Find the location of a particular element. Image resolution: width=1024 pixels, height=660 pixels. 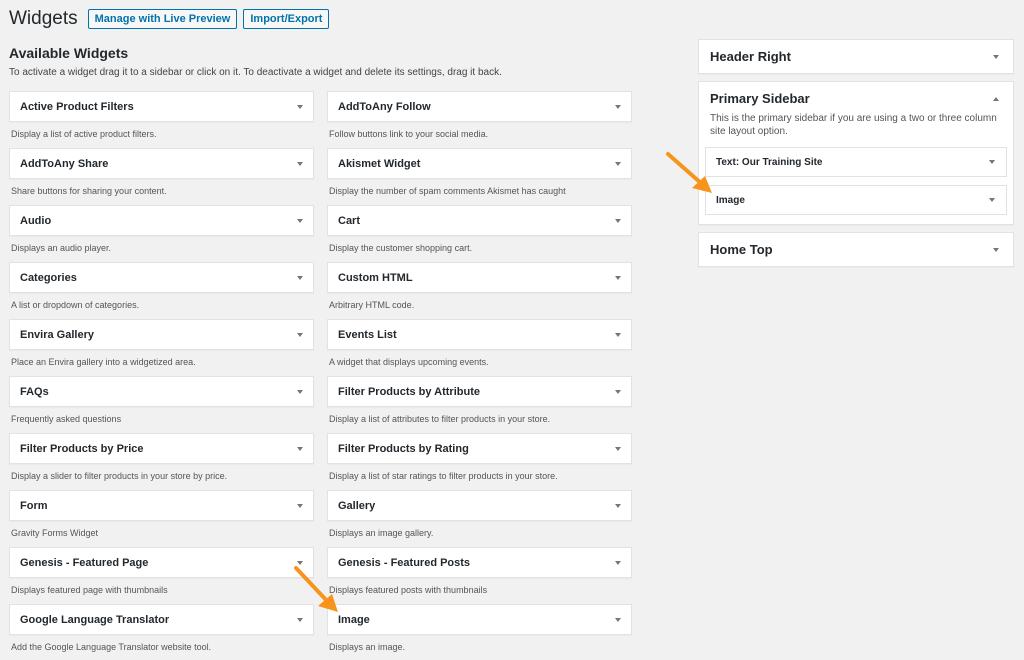

import-export-button: Import/Export is located at coordinates (286, 19).